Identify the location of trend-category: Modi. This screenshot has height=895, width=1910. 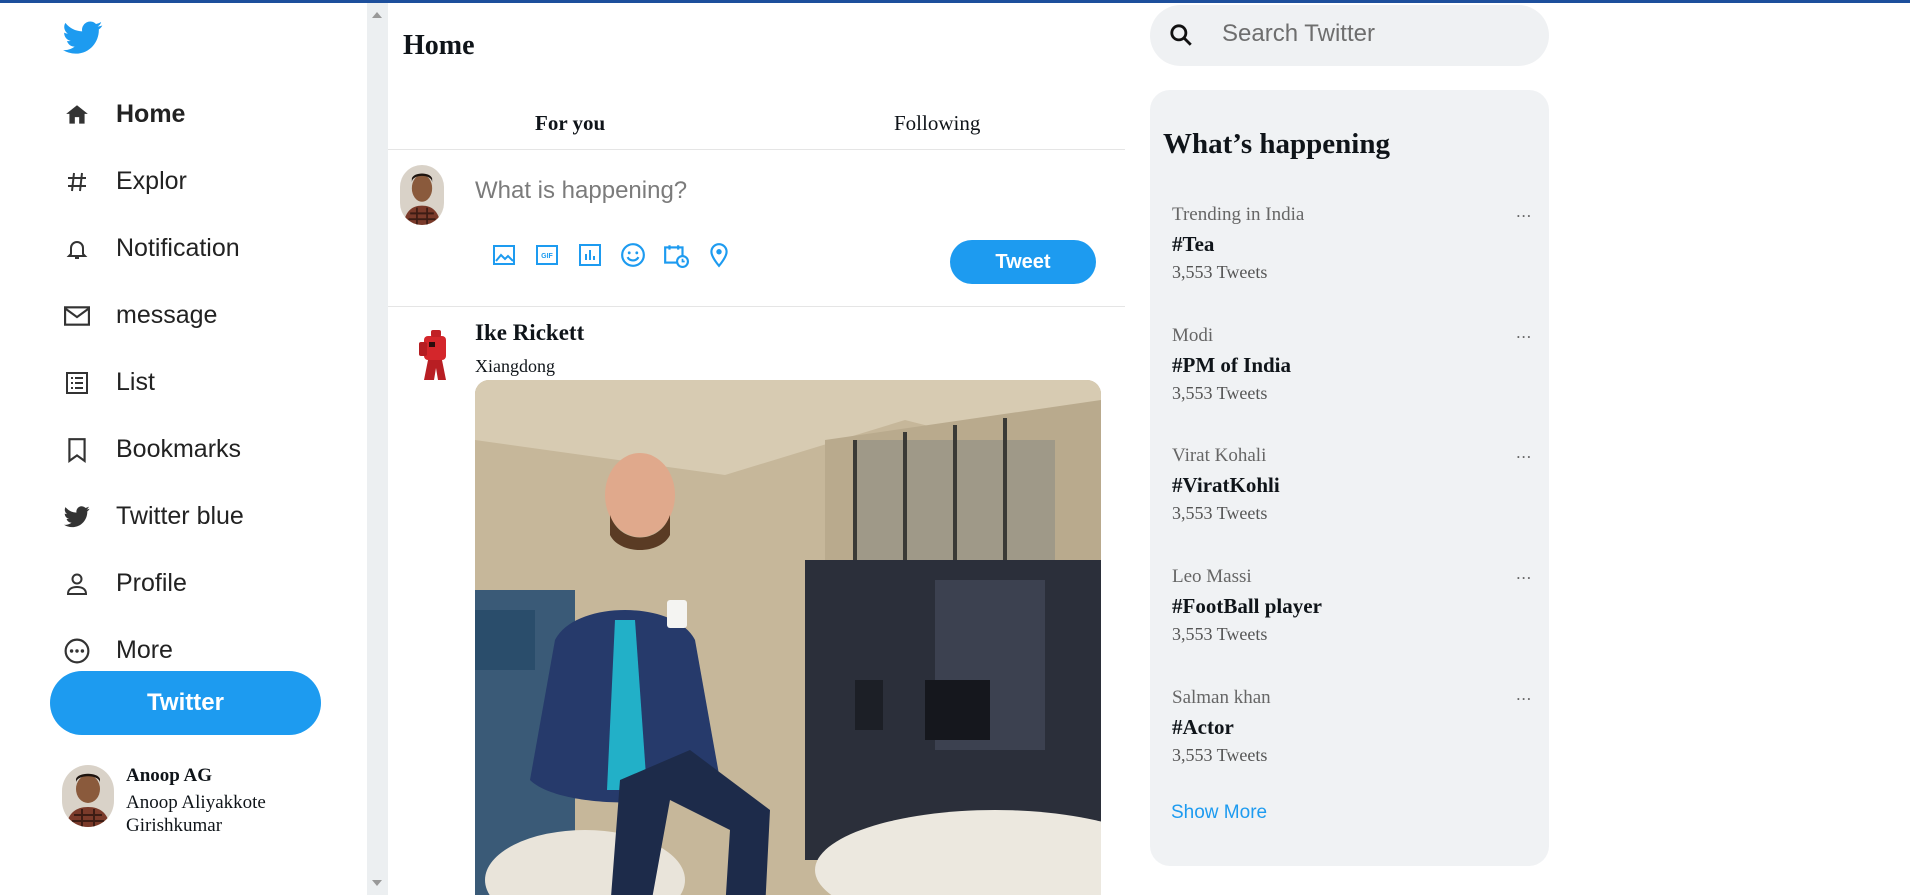
(1193, 335).